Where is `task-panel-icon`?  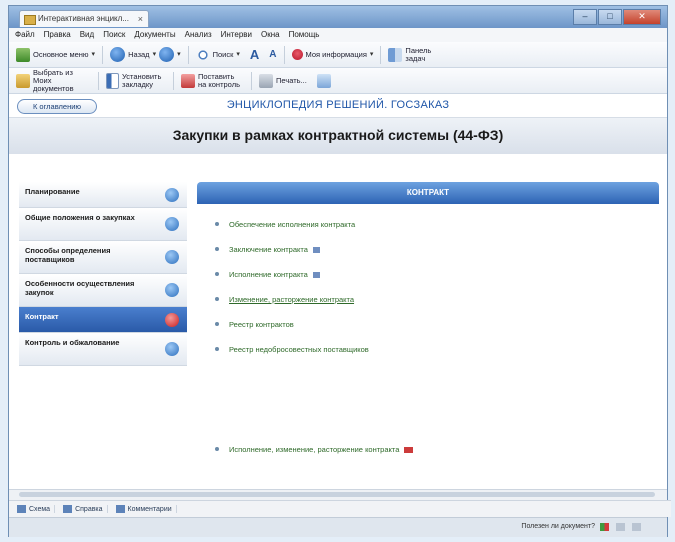
task-panel-icon is located at coordinates (395, 54).